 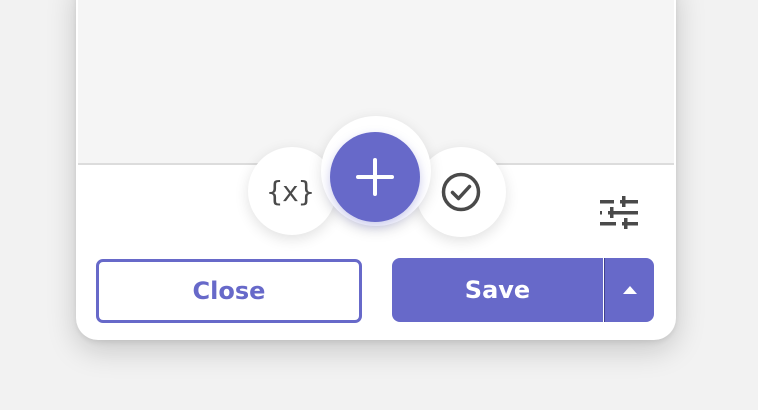 I want to click on save-options-button, so click(x=629, y=290).